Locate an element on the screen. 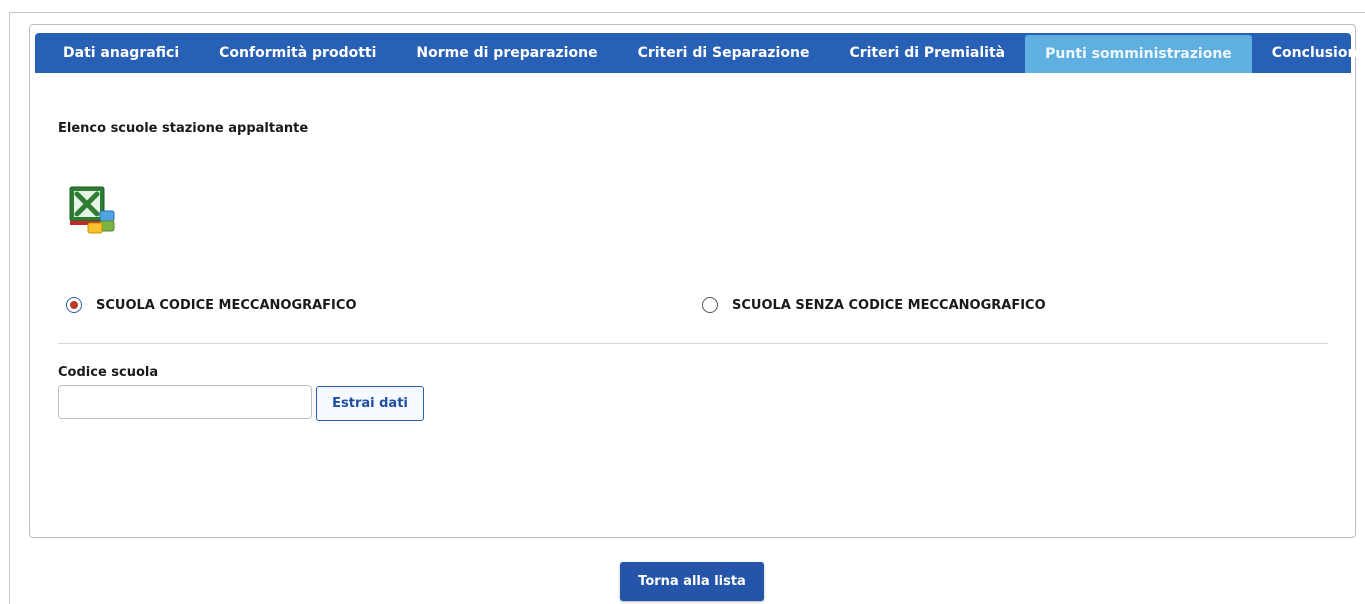  torna-alla-lista-button: Torna alla lista is located at coordinates (692, 581).